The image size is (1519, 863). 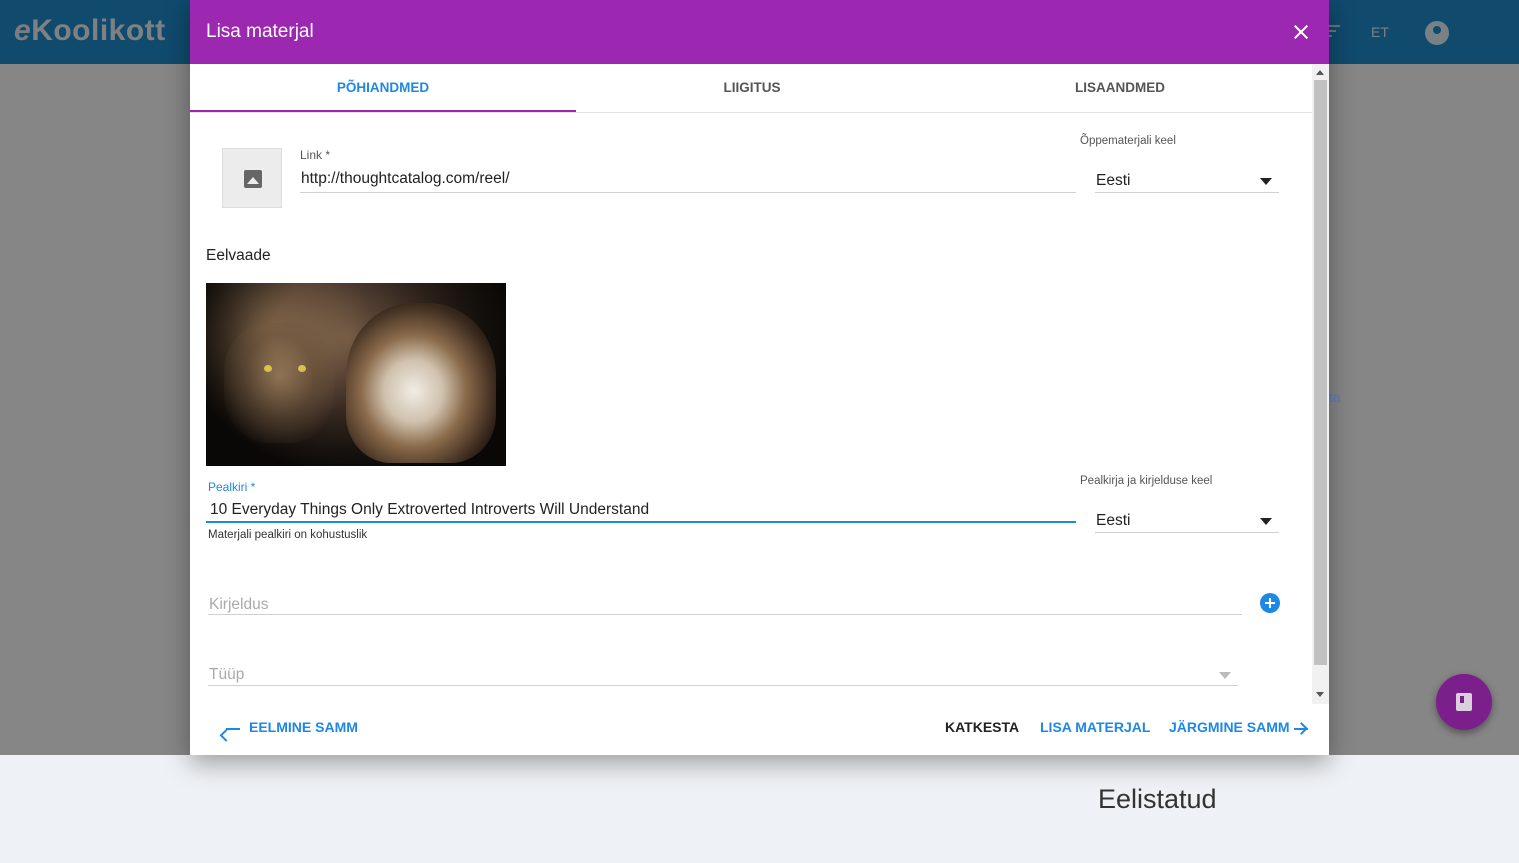 I want to click on title-language-underline, so click(x=1187, y=532).